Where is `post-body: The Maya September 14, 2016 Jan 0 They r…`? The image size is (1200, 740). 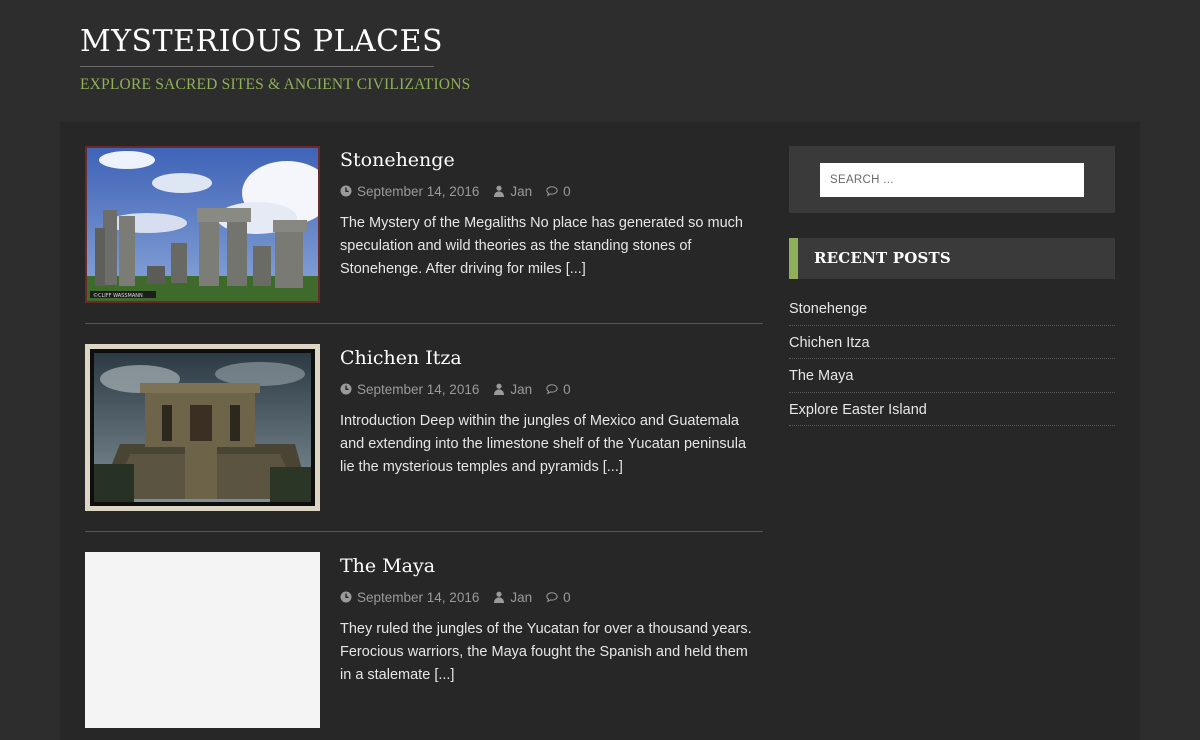 post-body: The Maya September 14, 2016 Jan 0 They r… is located at coordinates (550, 619).